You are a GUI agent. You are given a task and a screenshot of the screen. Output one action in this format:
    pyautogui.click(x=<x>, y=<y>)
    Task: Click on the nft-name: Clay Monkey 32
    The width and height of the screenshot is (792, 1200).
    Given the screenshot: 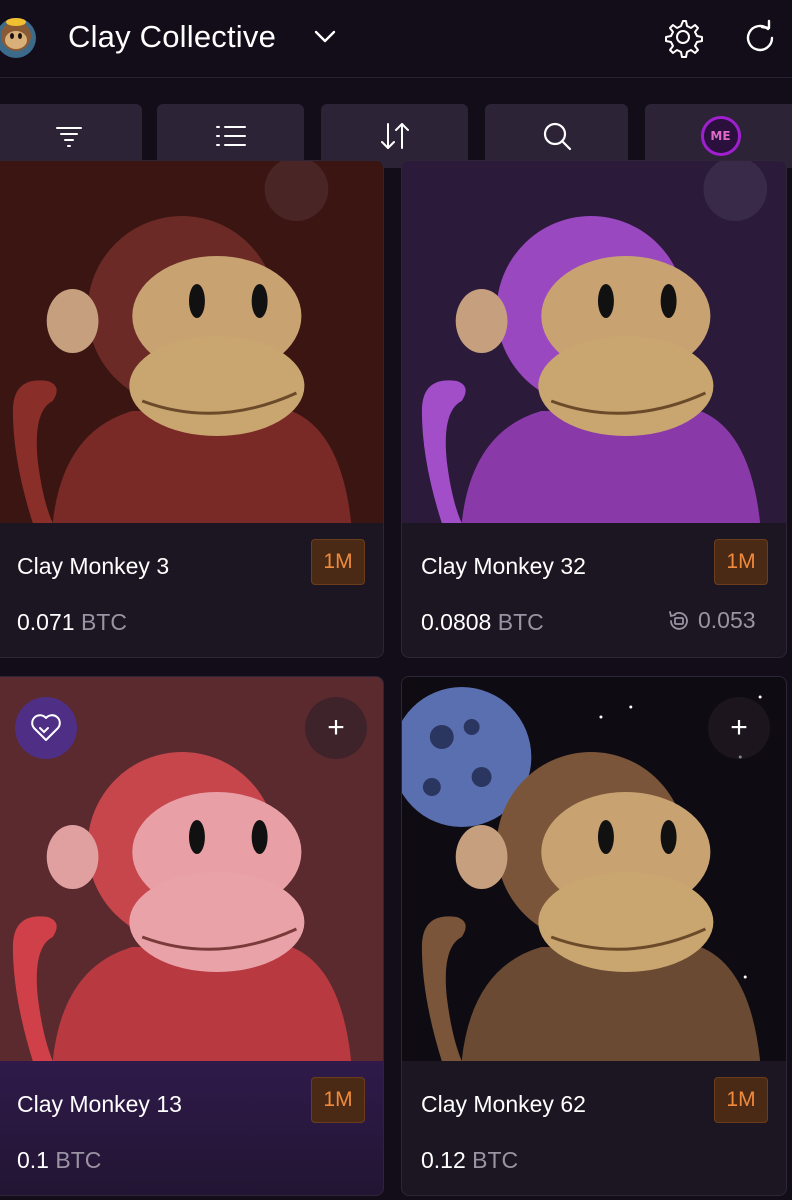 What is the action you would take?
    pyautogui.click(x=503, y=566)
    